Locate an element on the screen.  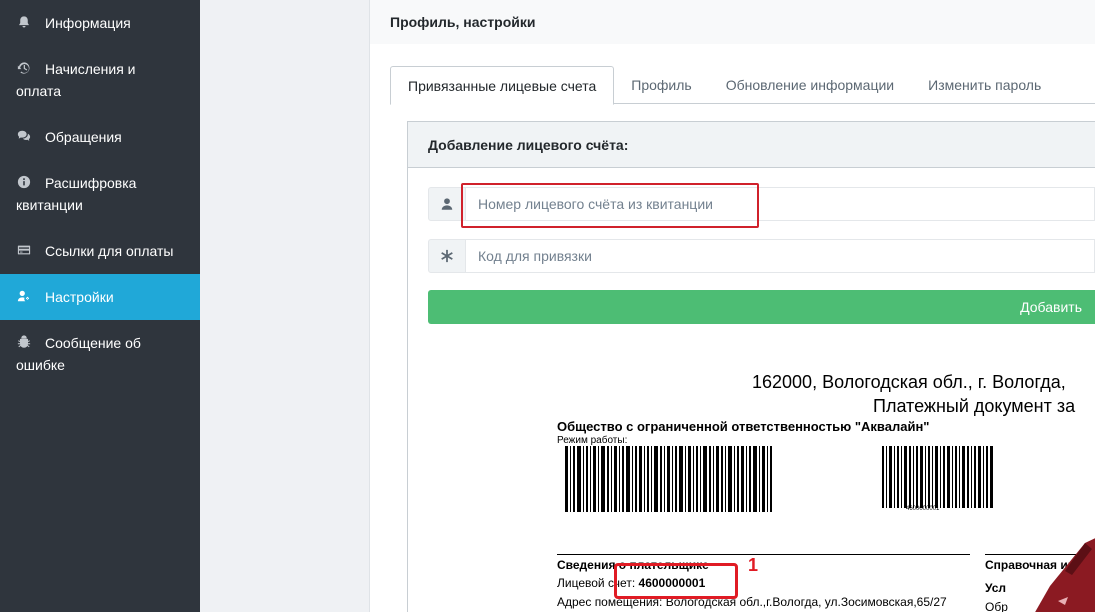
add-button: Добавить is located at coordinates (761, 307).